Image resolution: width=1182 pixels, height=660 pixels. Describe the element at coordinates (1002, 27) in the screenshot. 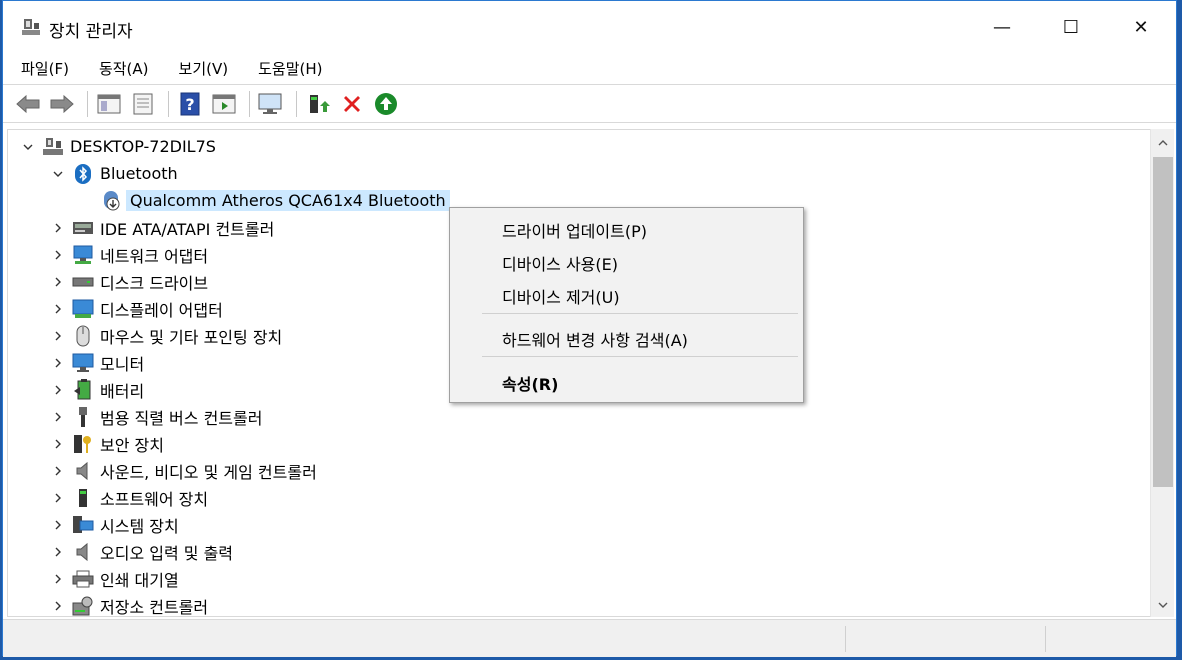

I see `minimize-button: —` at that location.